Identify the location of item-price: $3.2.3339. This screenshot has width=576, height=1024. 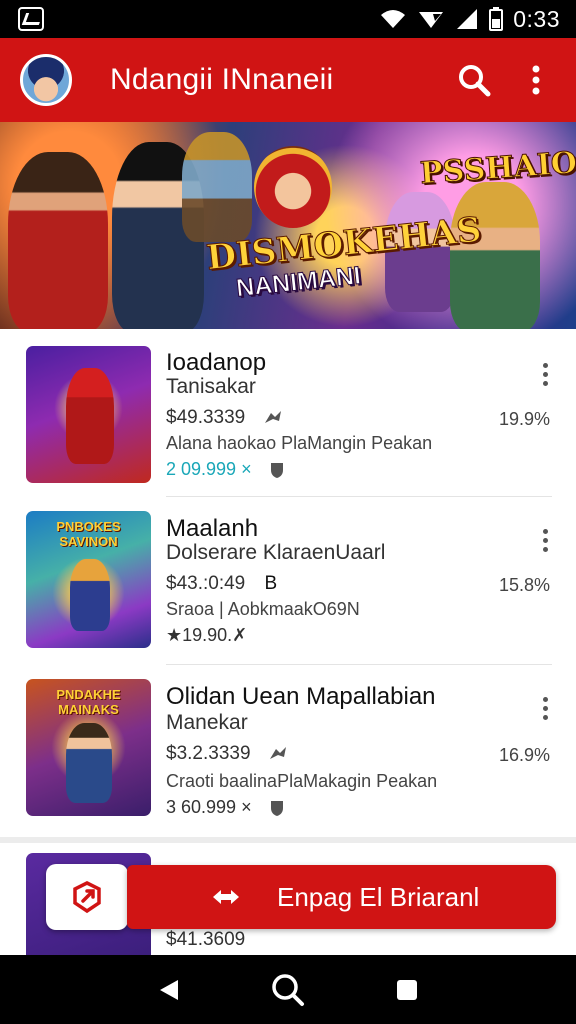
(227, 754).